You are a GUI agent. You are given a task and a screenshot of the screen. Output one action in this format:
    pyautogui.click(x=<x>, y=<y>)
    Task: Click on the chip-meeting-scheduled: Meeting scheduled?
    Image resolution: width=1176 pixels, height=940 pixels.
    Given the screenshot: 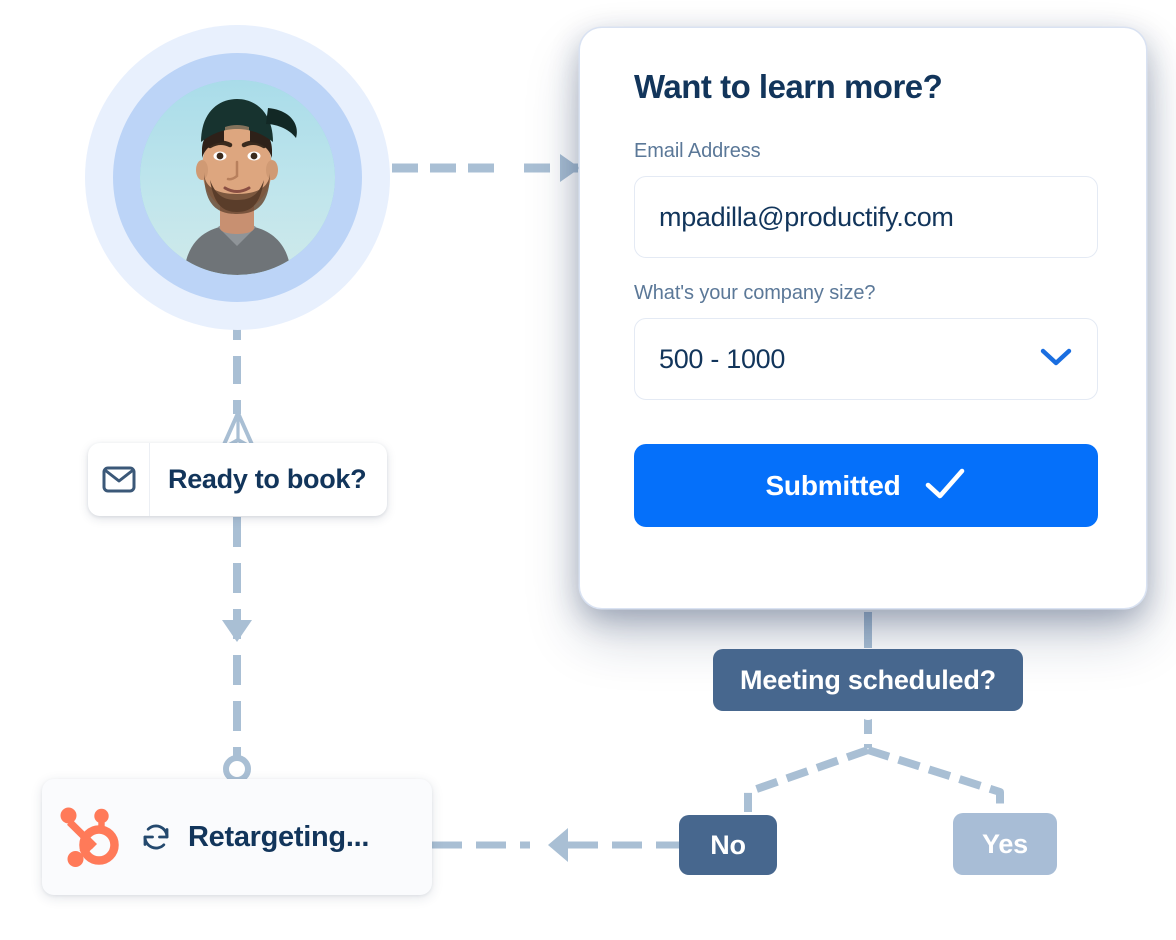 What is the action you would take?
    pyautogui.click(x=868, y=680)
    